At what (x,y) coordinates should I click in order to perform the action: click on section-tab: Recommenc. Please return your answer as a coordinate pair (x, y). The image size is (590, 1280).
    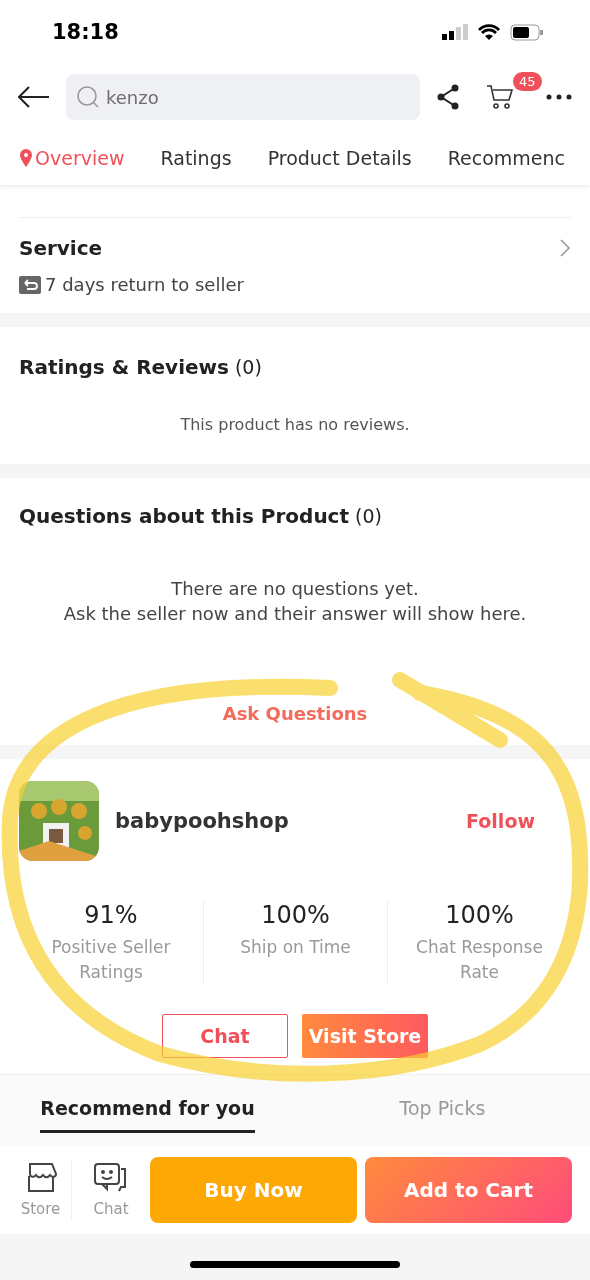
    Looking at the image, I should click on (506, 157).